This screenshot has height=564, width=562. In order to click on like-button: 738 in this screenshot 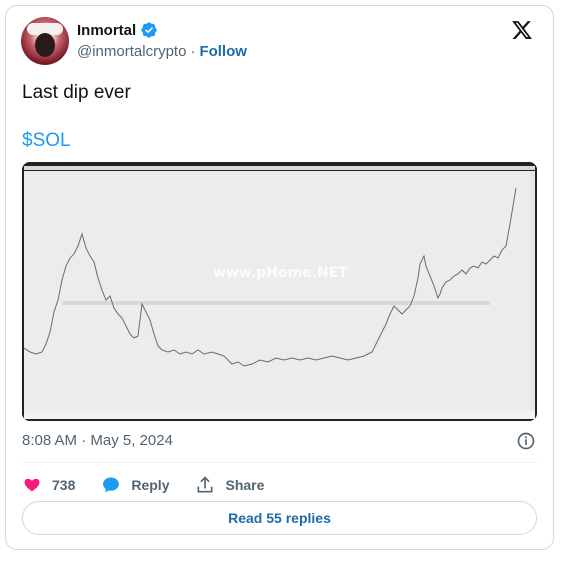, I will do `click(48, 485)`.